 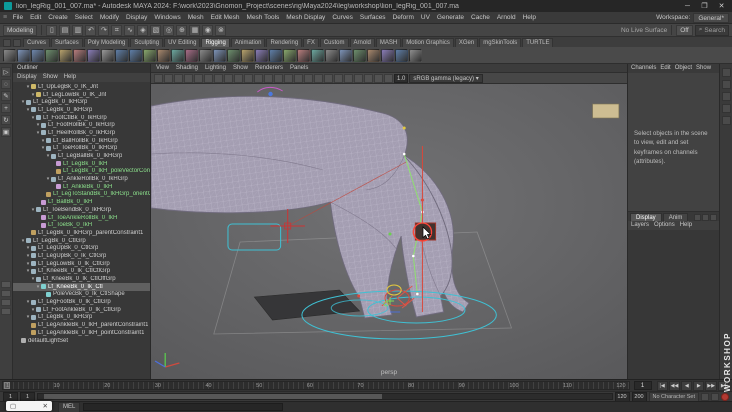 I want to click on outliner-item: Lf_LegBk_0_IkH, so click(x=81, y=164).